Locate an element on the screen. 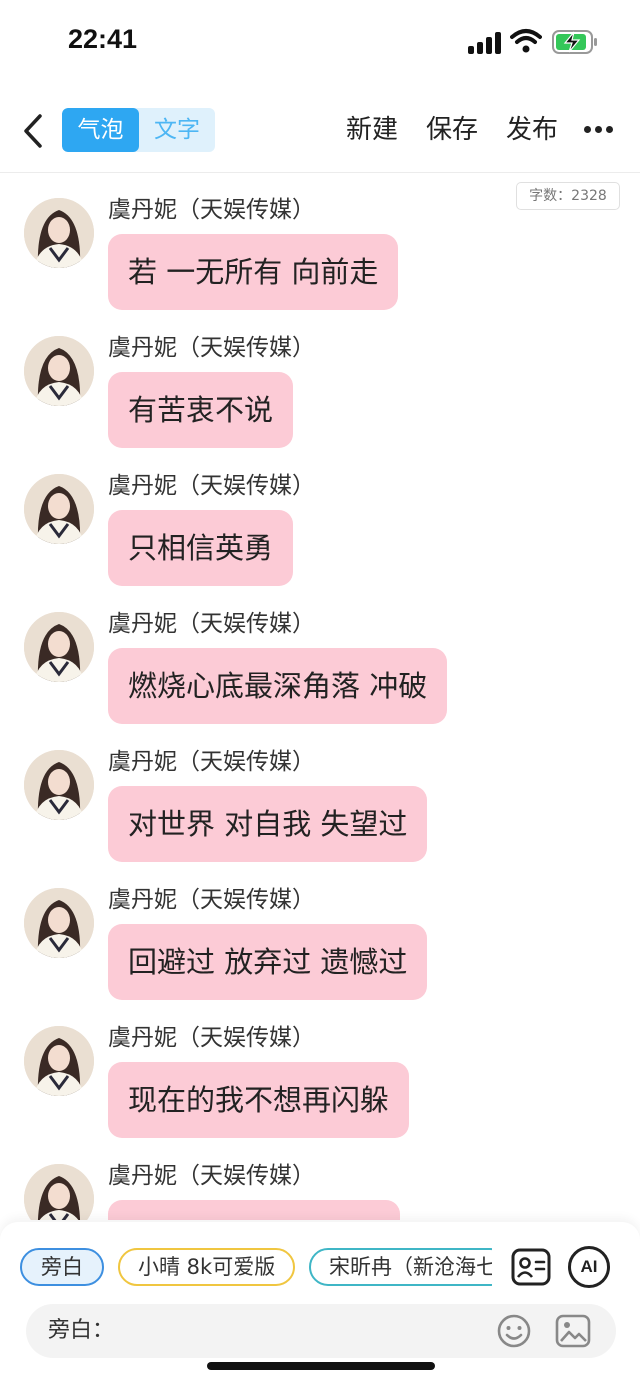 The width and height of the screenshot is (640, 1385). image-icon is located at coordinates (573, 1331).